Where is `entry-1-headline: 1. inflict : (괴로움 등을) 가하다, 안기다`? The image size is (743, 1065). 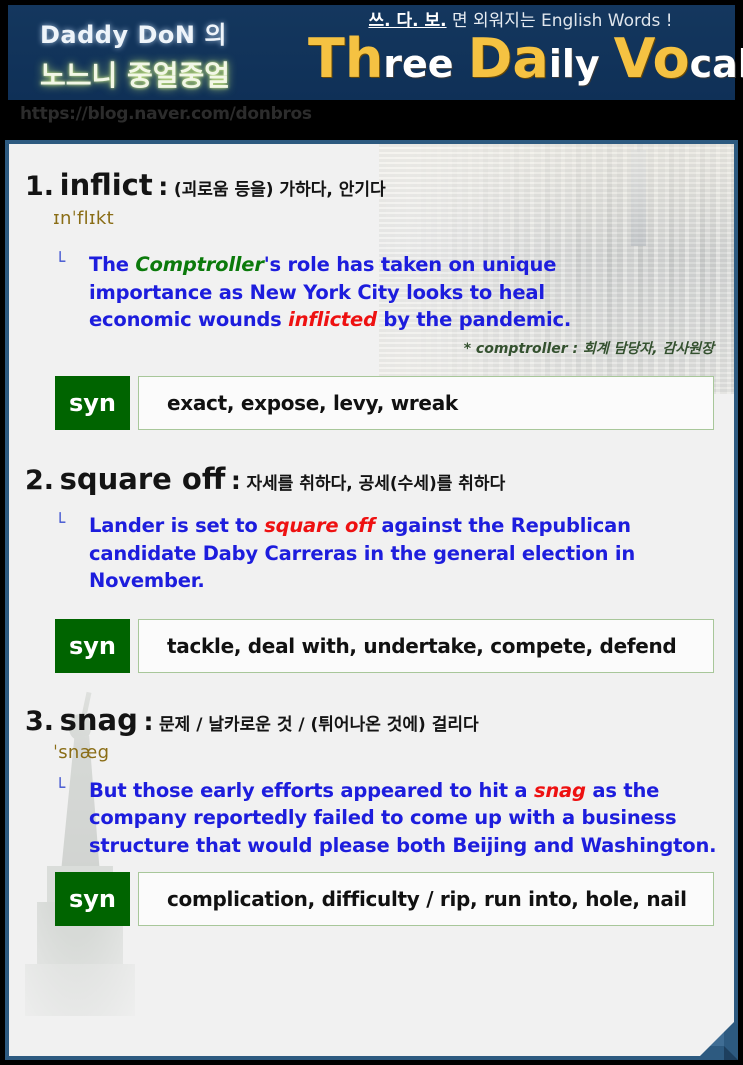
entry-1-headline: 1. inflict : (괴로움 등을) 가하다, 안기다 is located at coordinates (379, 185).